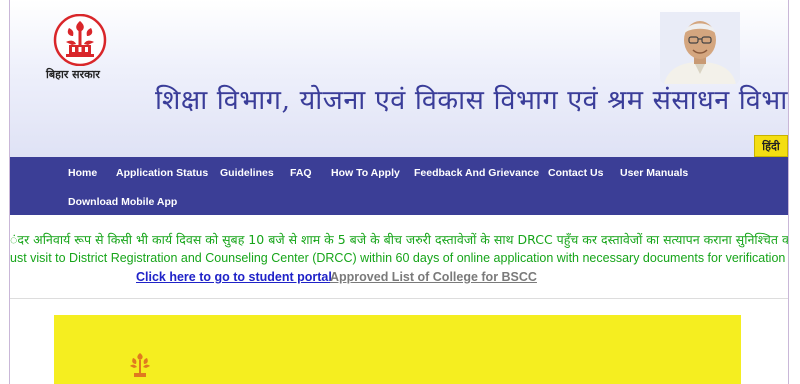 This screenshot has width=800, height=384. What do you see at coordinates (247, 173) in the screenshot?
I see `nav-item-guidelines: Guidelines` at bounding box center [247, 173].